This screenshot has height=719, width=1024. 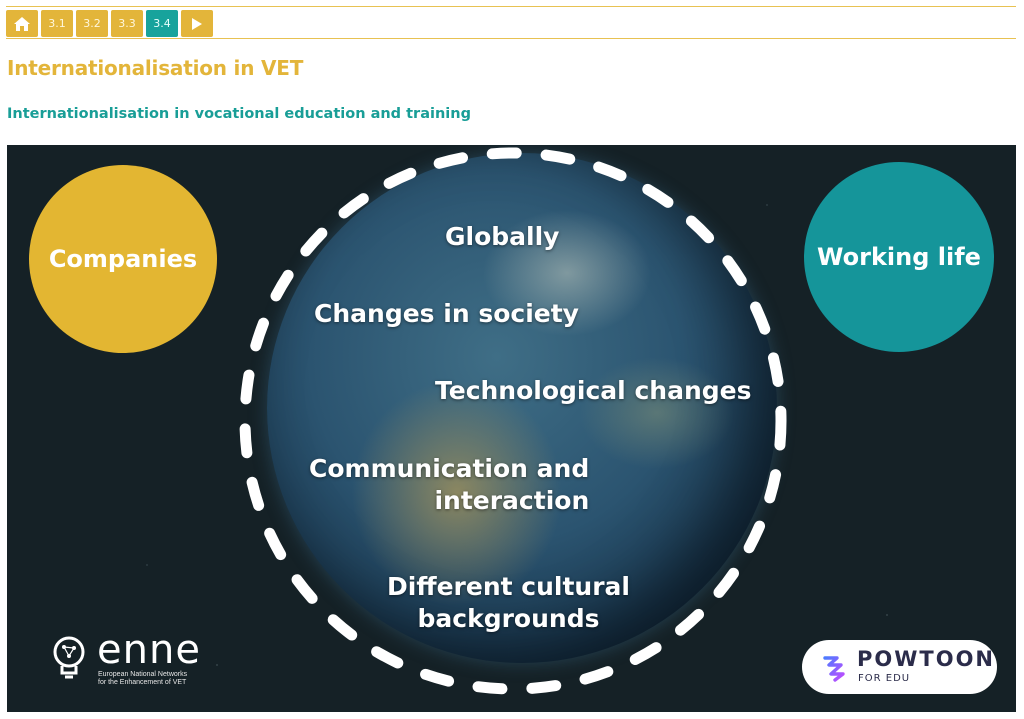 I want to click on cultural-backgrounds-text: Different cultural backgrounds, so click(x=508, y=603).